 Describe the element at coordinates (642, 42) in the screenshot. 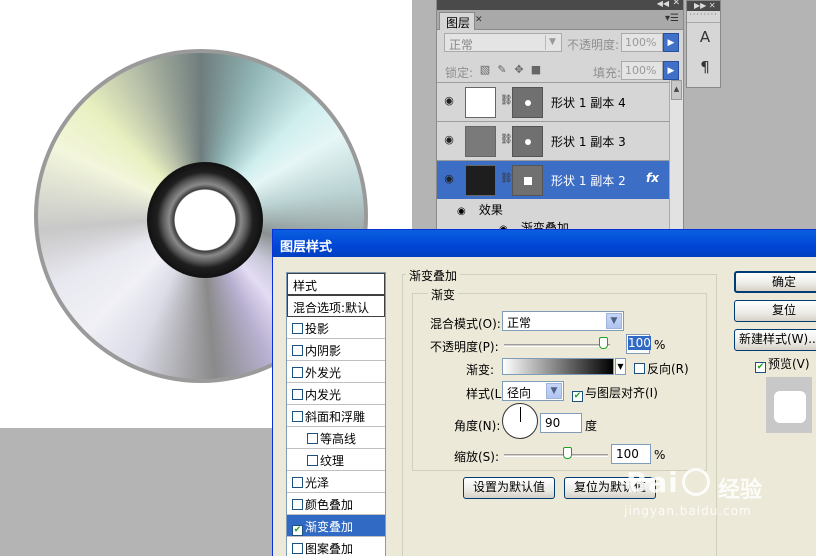

I see `opacity-field: 100%` at that location.